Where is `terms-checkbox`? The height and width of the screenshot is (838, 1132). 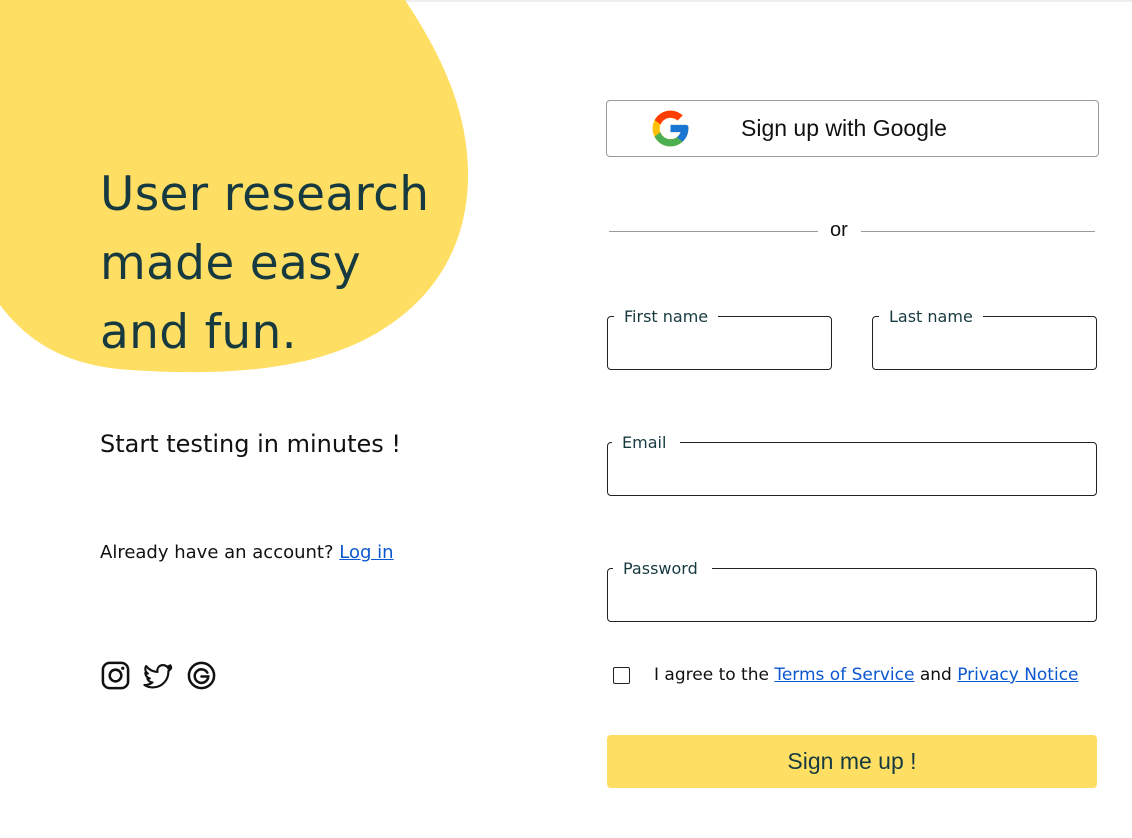
terms-checkbox is located at coordinates (621, 675).